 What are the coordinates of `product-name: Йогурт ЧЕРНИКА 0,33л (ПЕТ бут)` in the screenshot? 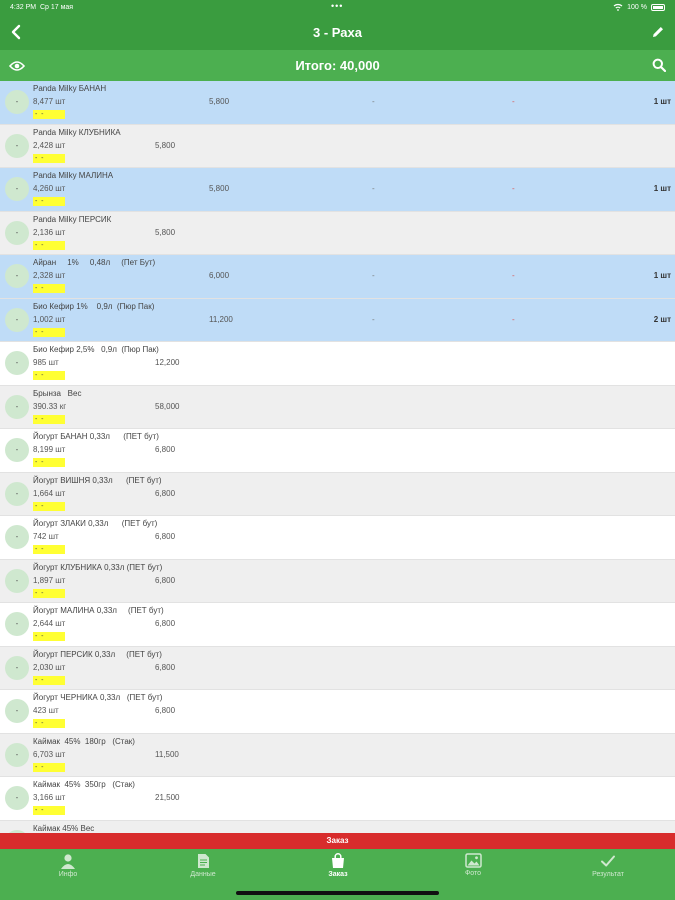 It's located at (98, 697).